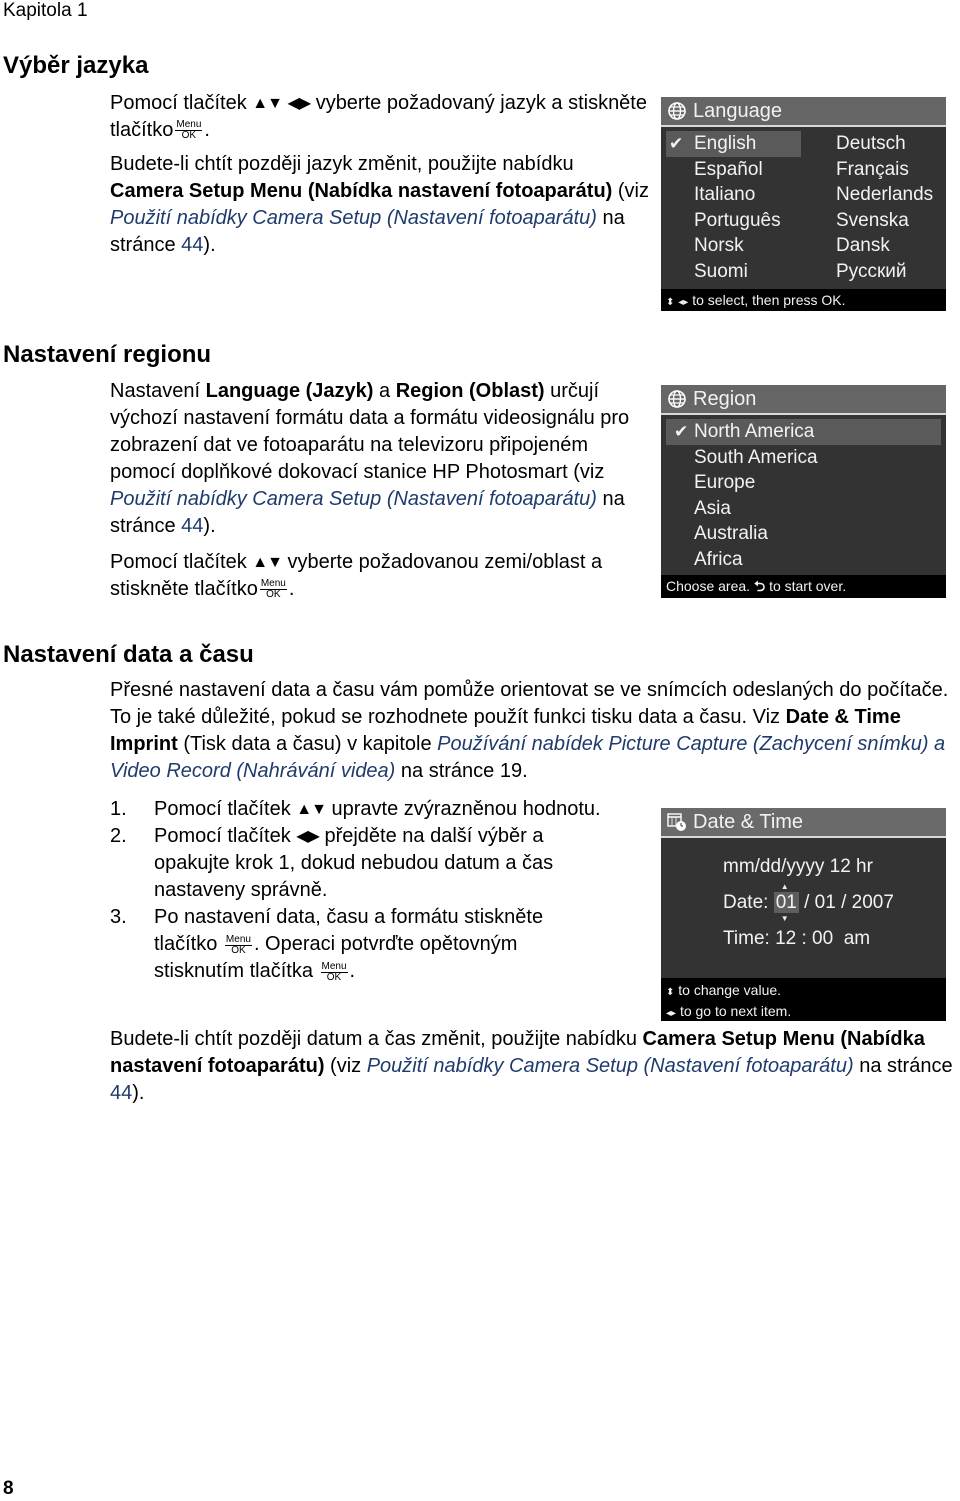 Image resolution: width=960 pixels, height=1501 pixels. I want to click on region-option: South America, so click(803, 458).